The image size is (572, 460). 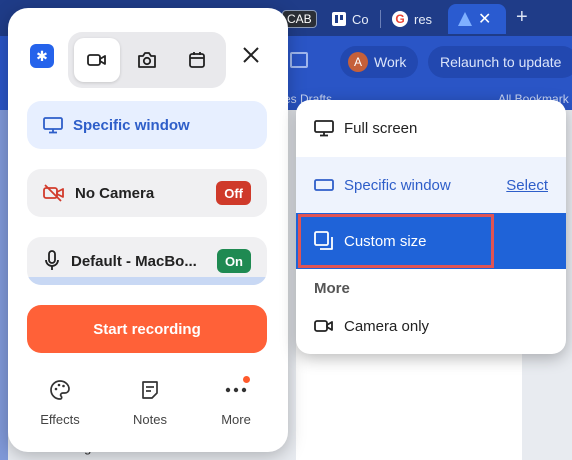 What do you see at coordinates (60, 419) in the screenshot?
I see `effects-label: Effects` at bounding box center [60, 419].